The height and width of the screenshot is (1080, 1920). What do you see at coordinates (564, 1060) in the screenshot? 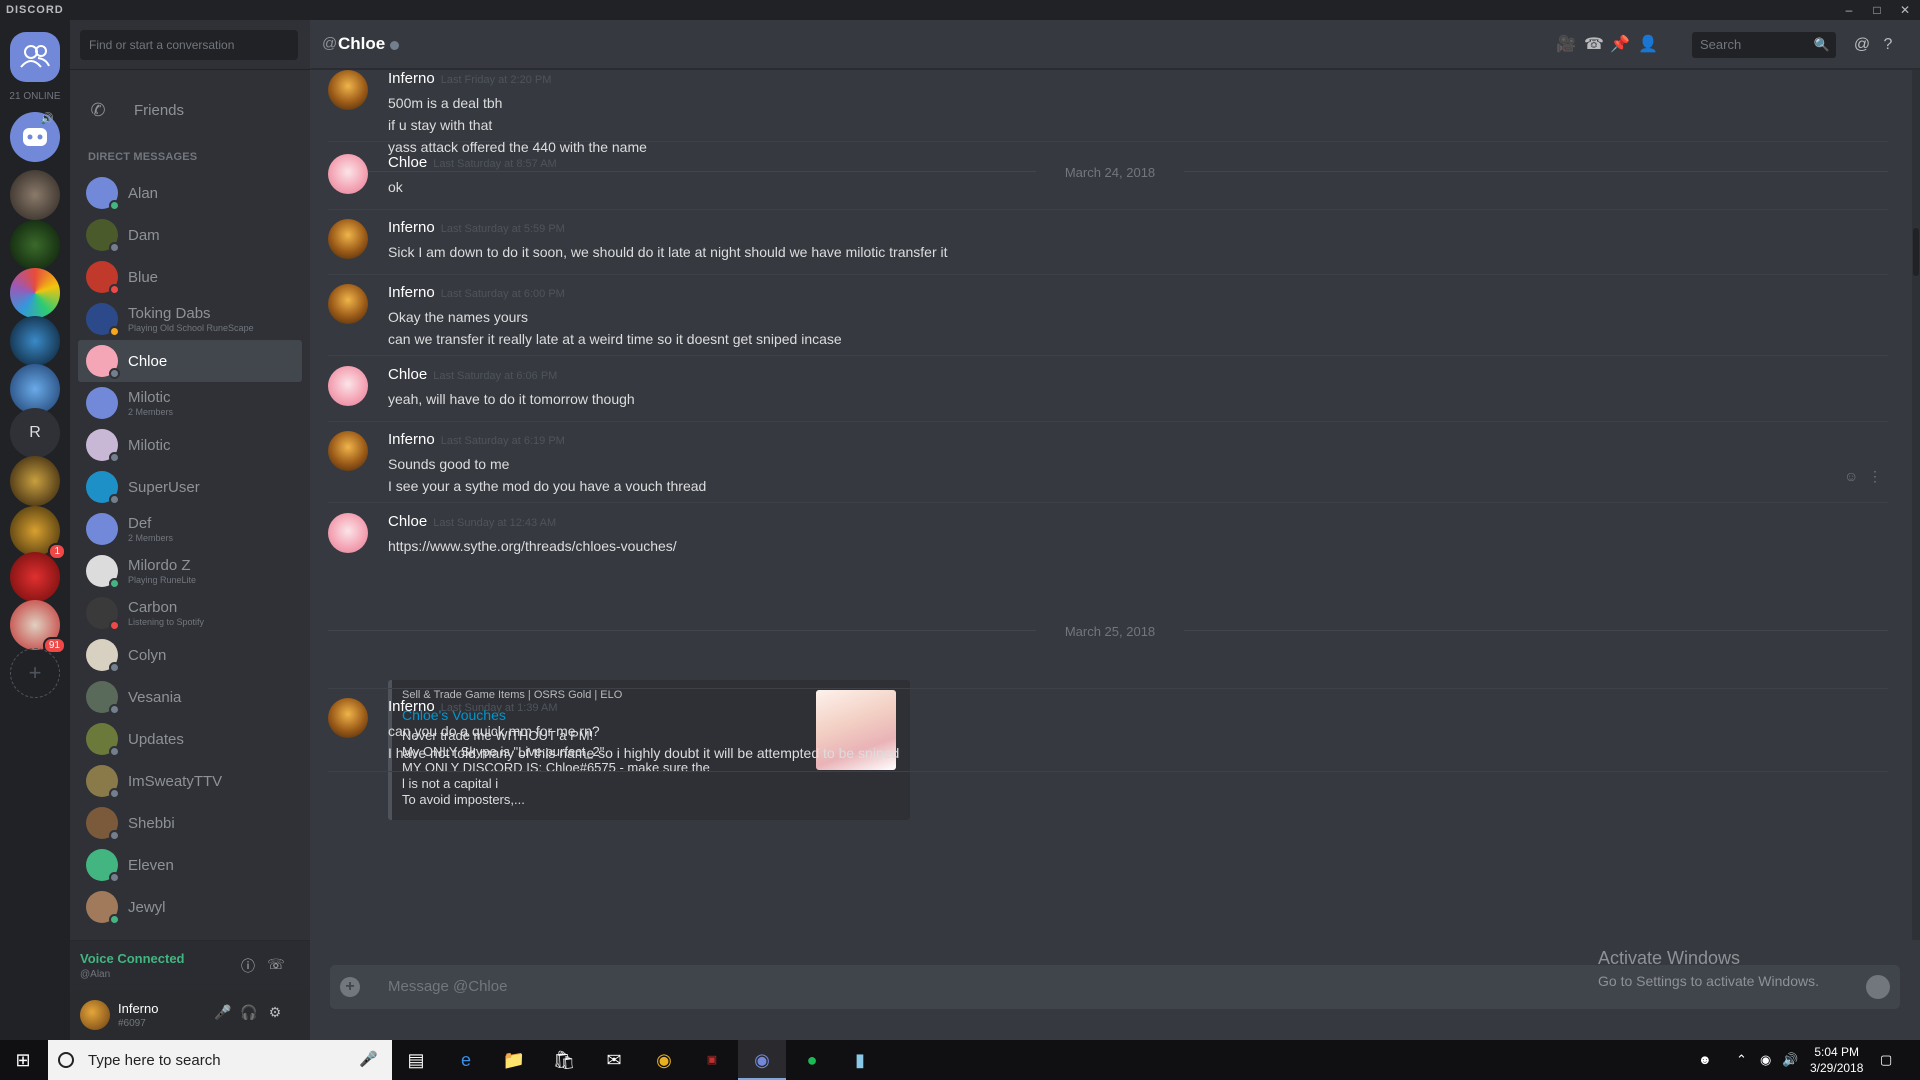
I see `store-icon: 🛍` at bounding box center [564, 1060].